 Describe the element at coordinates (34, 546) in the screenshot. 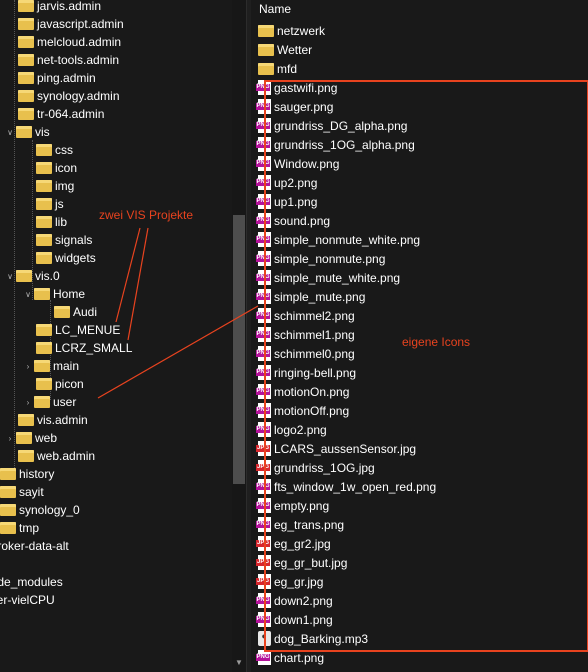

I see `tree-item: obroker-data-alt` at that location.